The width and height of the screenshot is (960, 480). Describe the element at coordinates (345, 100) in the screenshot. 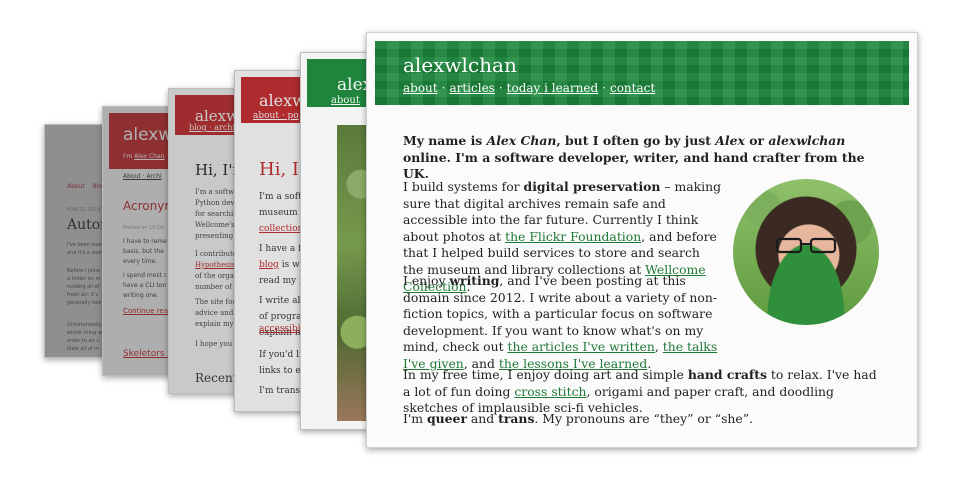

I see `card5-nav: about` at that location.